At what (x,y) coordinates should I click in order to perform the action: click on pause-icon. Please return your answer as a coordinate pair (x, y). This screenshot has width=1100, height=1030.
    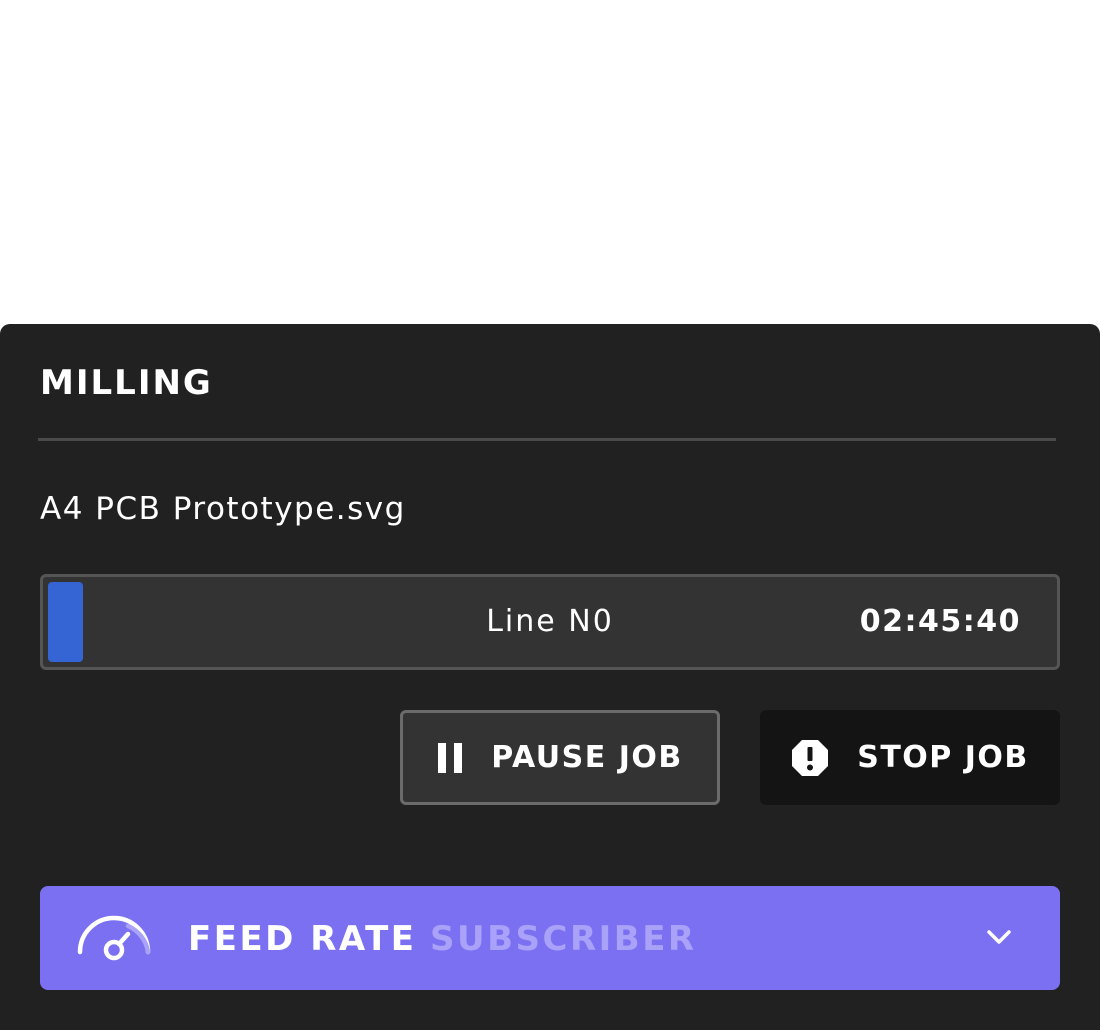
    Looking at the image, I should click on (450, 758).